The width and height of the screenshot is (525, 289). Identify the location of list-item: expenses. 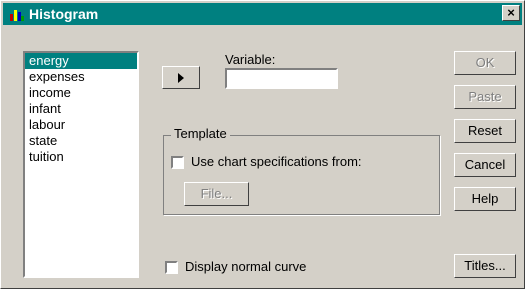
(81, 77).